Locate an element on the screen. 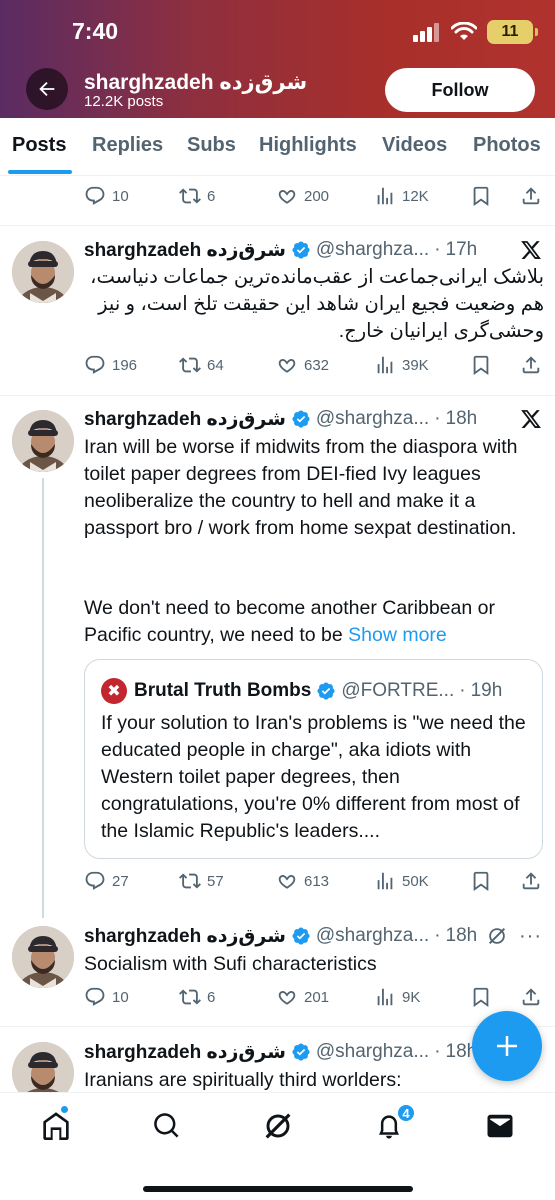 The image size is (555, 1200). reply-button: 27 is located at coordinates (106, 881).